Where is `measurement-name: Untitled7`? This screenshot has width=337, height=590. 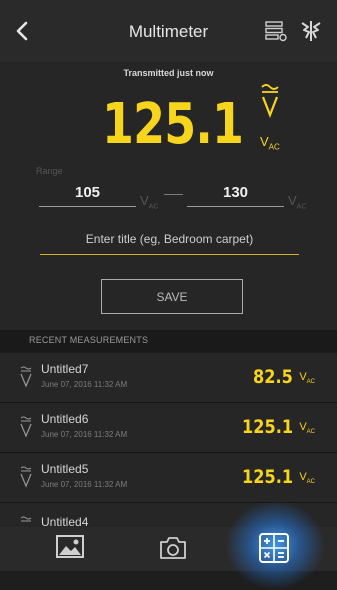
measurement-name: Untitled7 is located at coordinates (65, 369).